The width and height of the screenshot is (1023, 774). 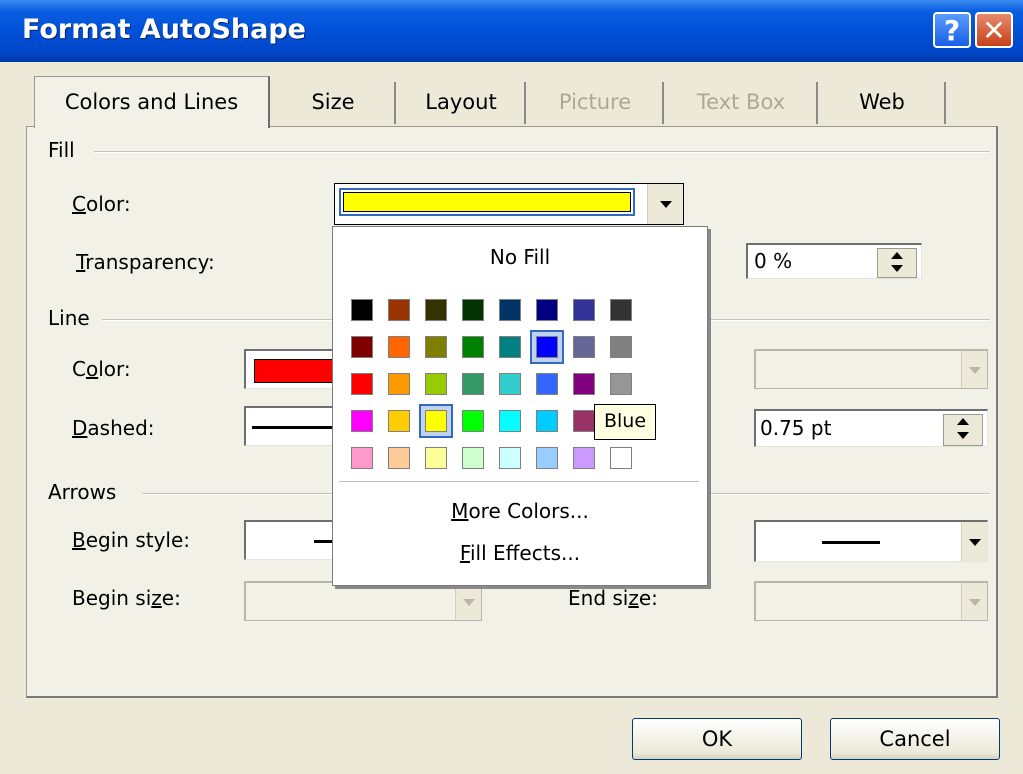 What do you see at coordinates (101, 369) in the screenshot?
I see `line-color-label: Color:` at bounding box center [101, 369].